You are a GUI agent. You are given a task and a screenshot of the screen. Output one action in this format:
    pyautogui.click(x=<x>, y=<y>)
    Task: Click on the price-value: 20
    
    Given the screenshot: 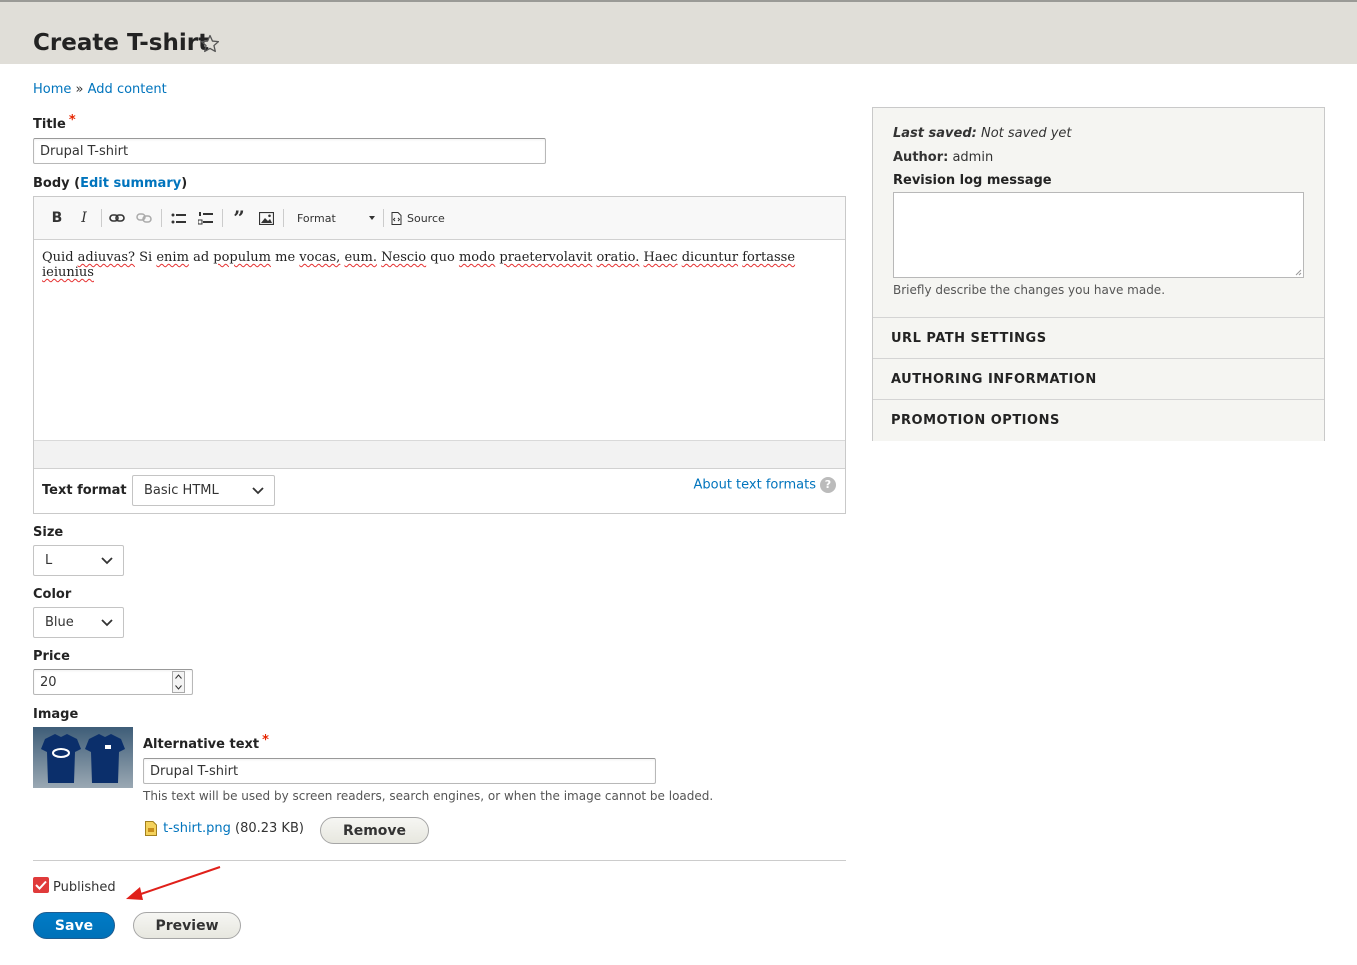 What is the action you would take?
    pyautogui.click(x=48, y=682)
    